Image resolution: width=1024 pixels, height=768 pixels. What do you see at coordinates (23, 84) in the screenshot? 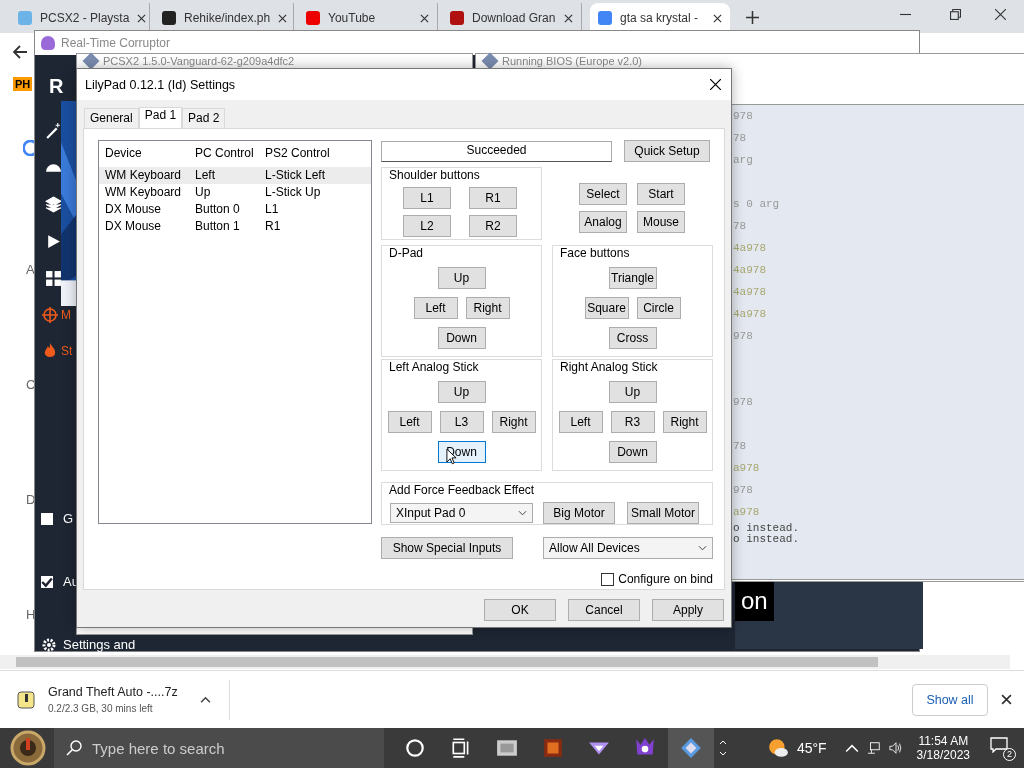
I see `bookmark-icon: PH` at bounding box center [23, 84].